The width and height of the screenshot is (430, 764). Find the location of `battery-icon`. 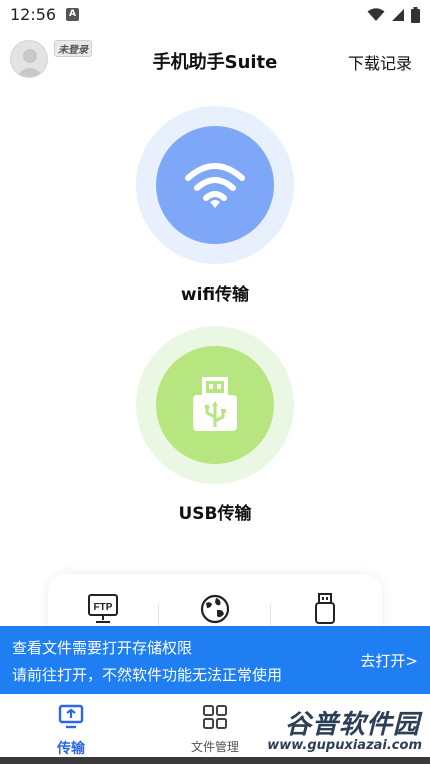

battery-icon is located at coordinates (415, 15).